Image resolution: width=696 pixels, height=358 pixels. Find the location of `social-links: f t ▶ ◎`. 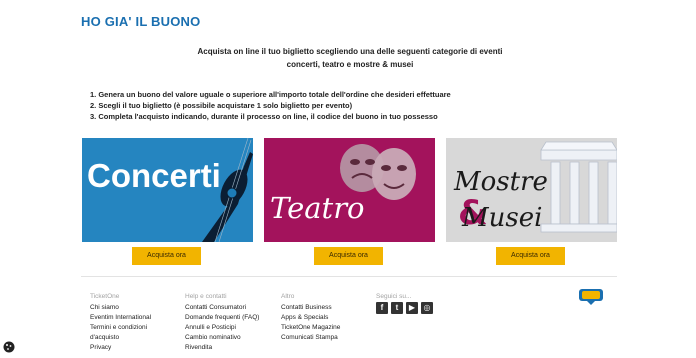

social-links: f t ▶ ◎ is located at coordinates (404, 308).